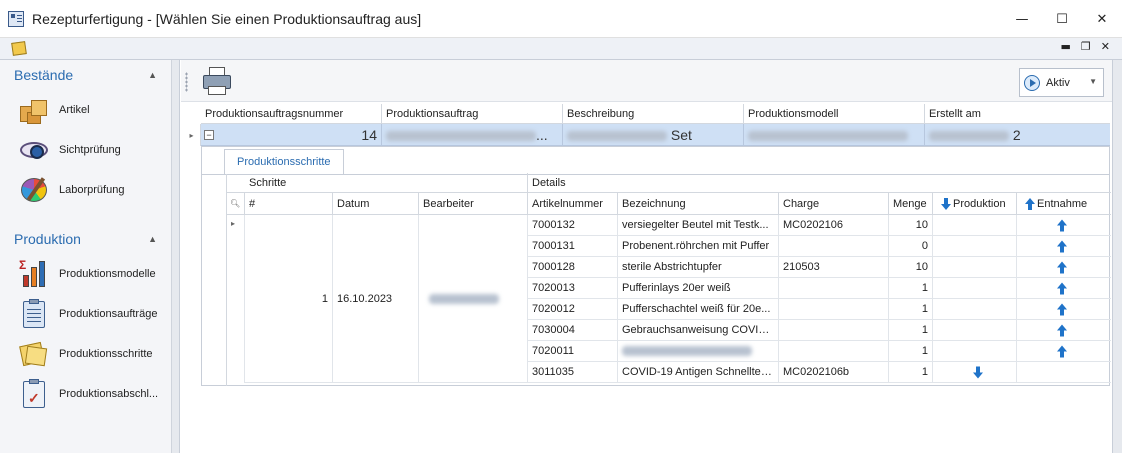  What do you see at coordinates (698, 204) in the screenshot?
I see `column-header: Bezeichnung` at bounding box center [698, 204].